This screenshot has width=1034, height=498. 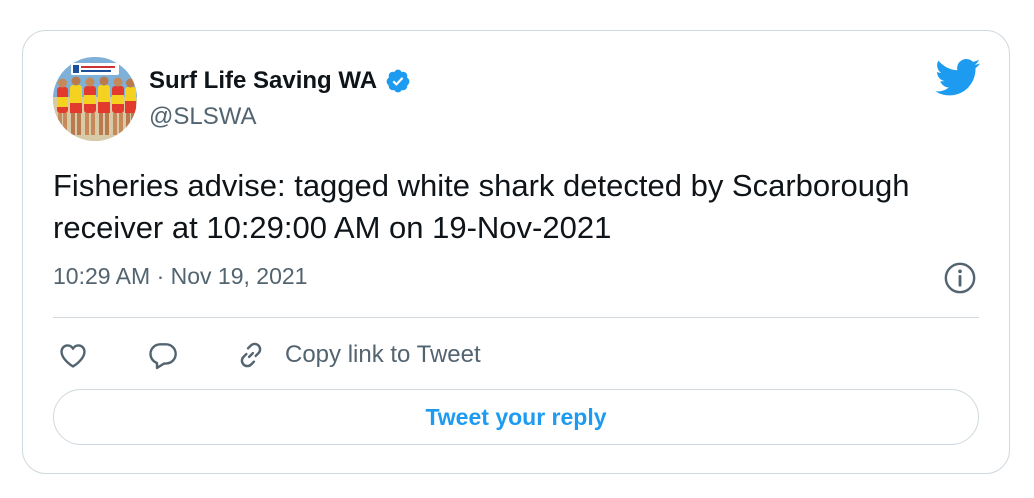 I want to click on tweet-your-reply-button: Tweet your reply, so click(x=516, y=417).